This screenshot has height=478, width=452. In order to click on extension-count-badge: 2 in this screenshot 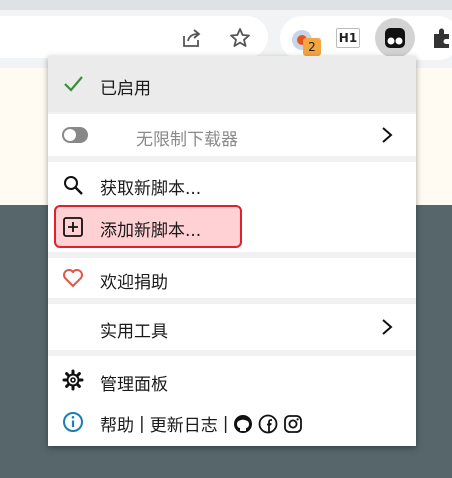, I will do `click(312, 47)`.